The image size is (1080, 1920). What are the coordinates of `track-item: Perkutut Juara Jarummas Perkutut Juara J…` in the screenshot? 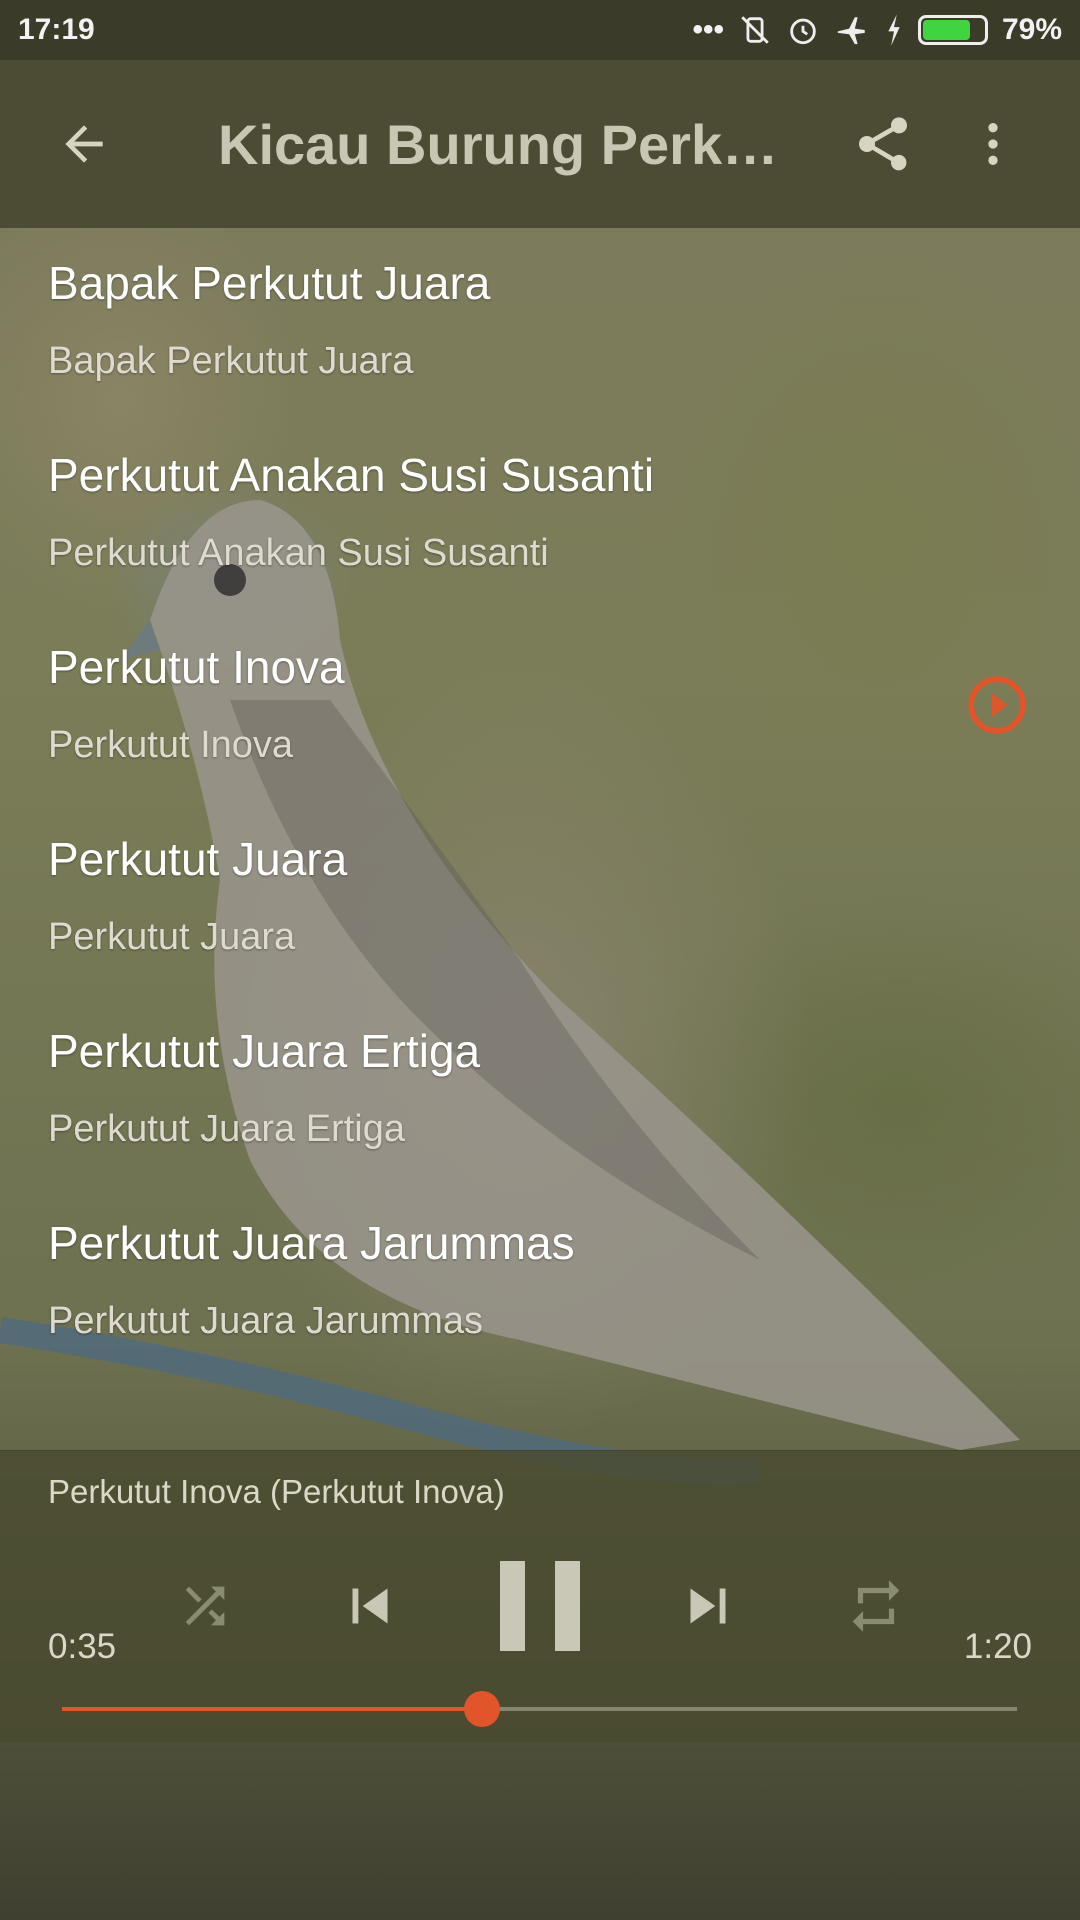 It's located at (540, 1284).